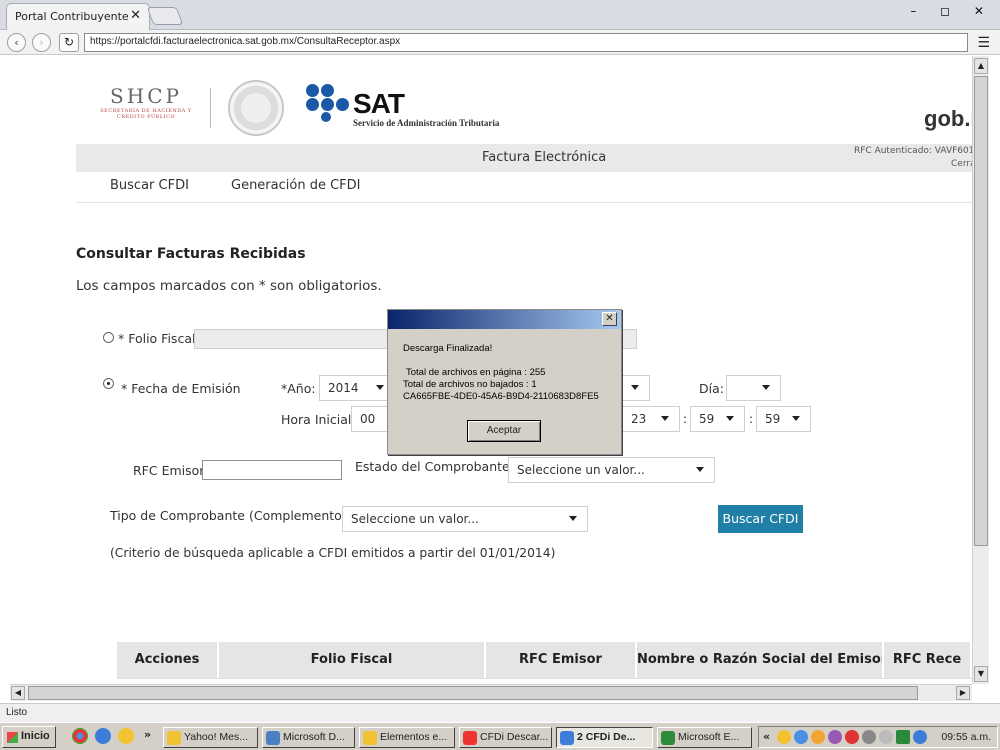 Image resolution: width=1000 pixels, height=750 pixels. What do you see at coordinates (952, 11) in the screenshot?
I see `window-controls: – ◻ ✕` at bounding box center [952, 11].